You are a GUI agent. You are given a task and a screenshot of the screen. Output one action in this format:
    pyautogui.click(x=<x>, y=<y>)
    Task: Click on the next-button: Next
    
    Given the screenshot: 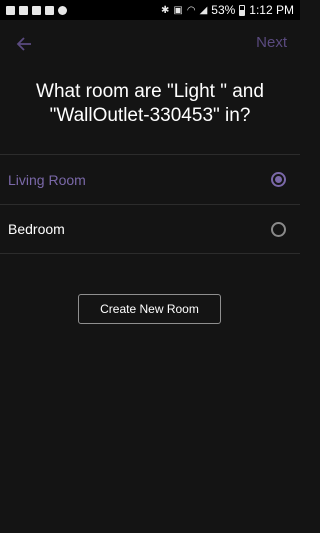 What is the action you would take?
    pyautogui.click(x=271, y=42)
    